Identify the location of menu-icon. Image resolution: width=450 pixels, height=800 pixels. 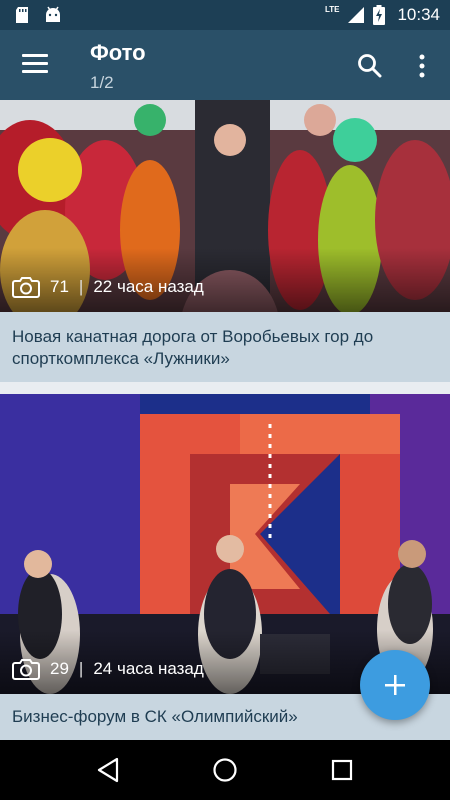
(35, 55).